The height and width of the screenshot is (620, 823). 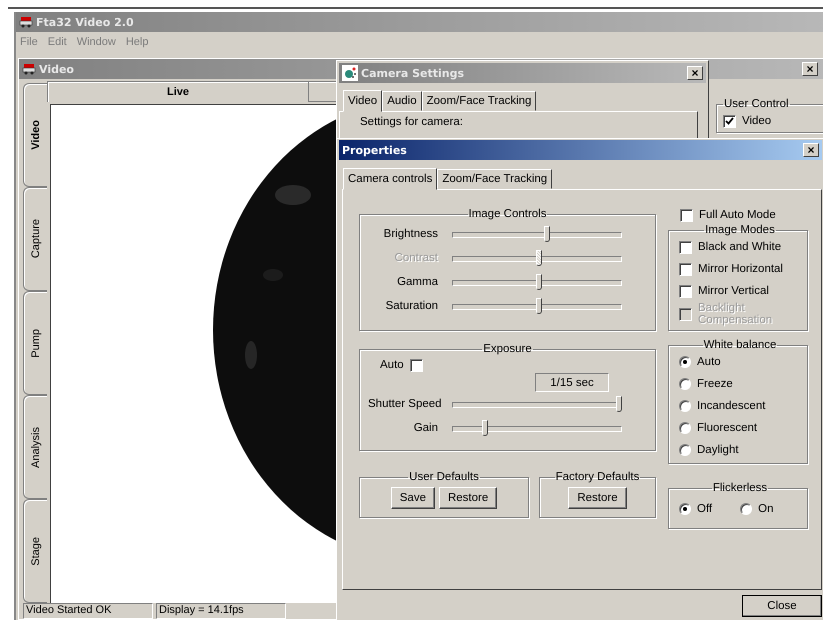 What do you see at coordinates (444, 477) in the screenshot?
I see `group-title: User Defaults` at bounding box center [444, 477].